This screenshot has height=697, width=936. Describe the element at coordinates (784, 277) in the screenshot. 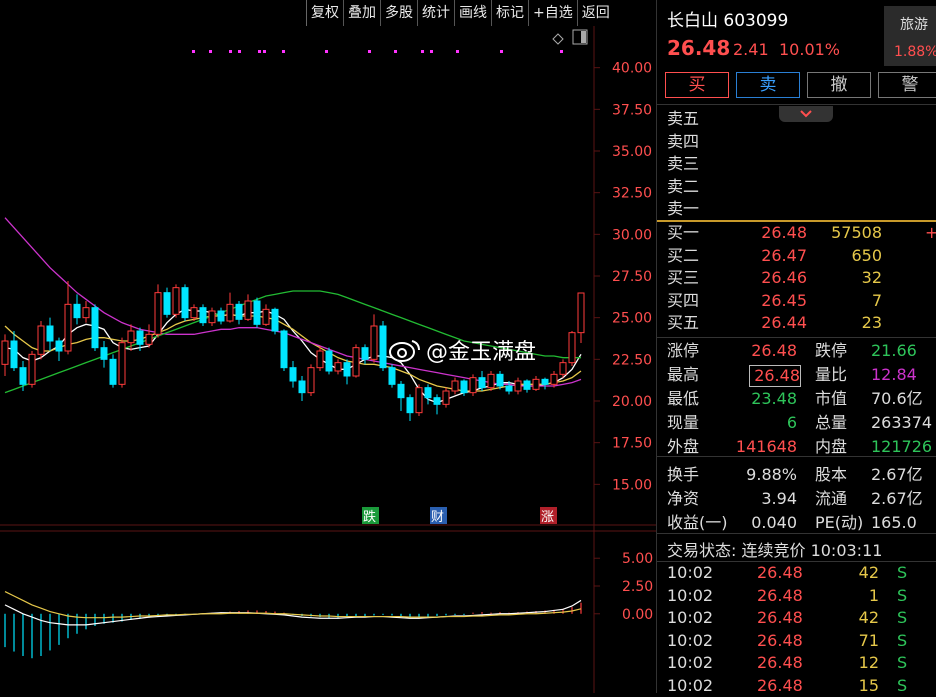

I see `bid-price: 26.46` at that location.